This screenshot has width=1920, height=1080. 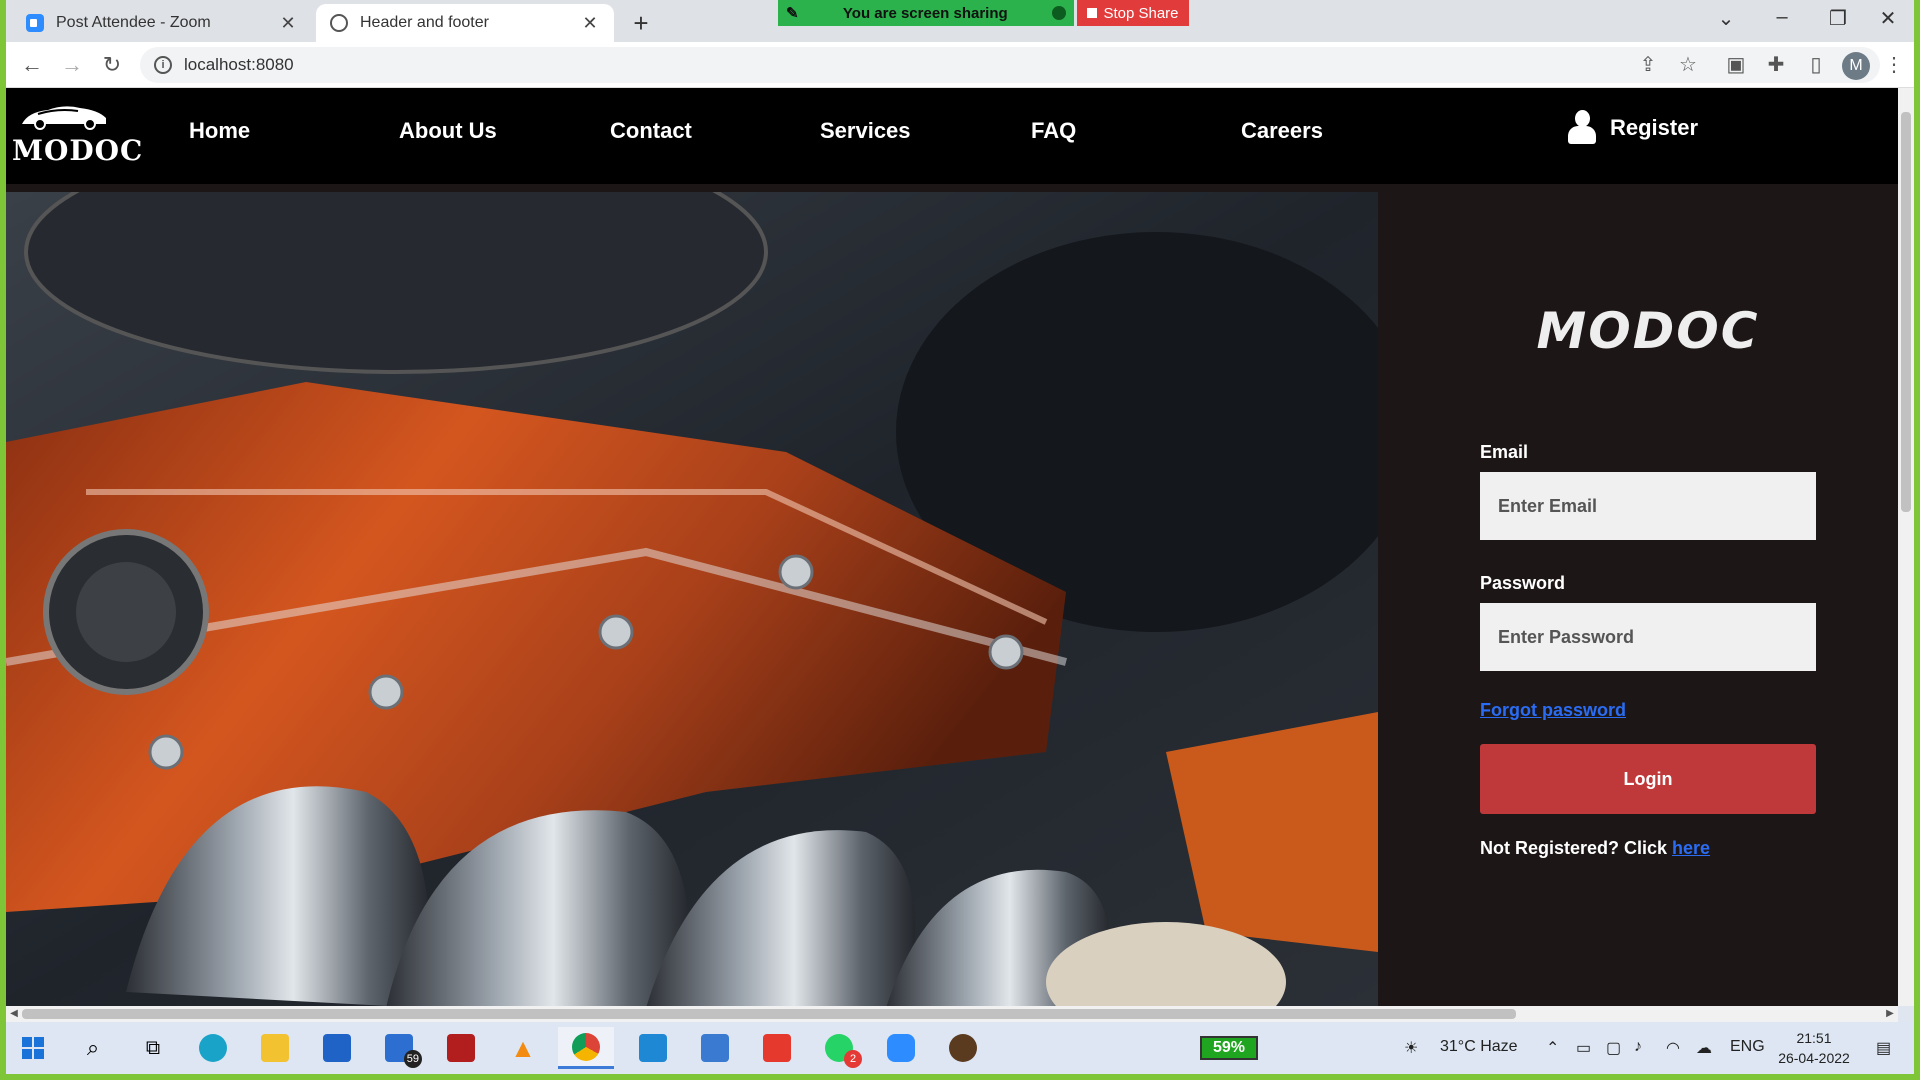 I want to click on tab-zoom: Post Attendee - Zoom ✕, so click(x=162, y=23).